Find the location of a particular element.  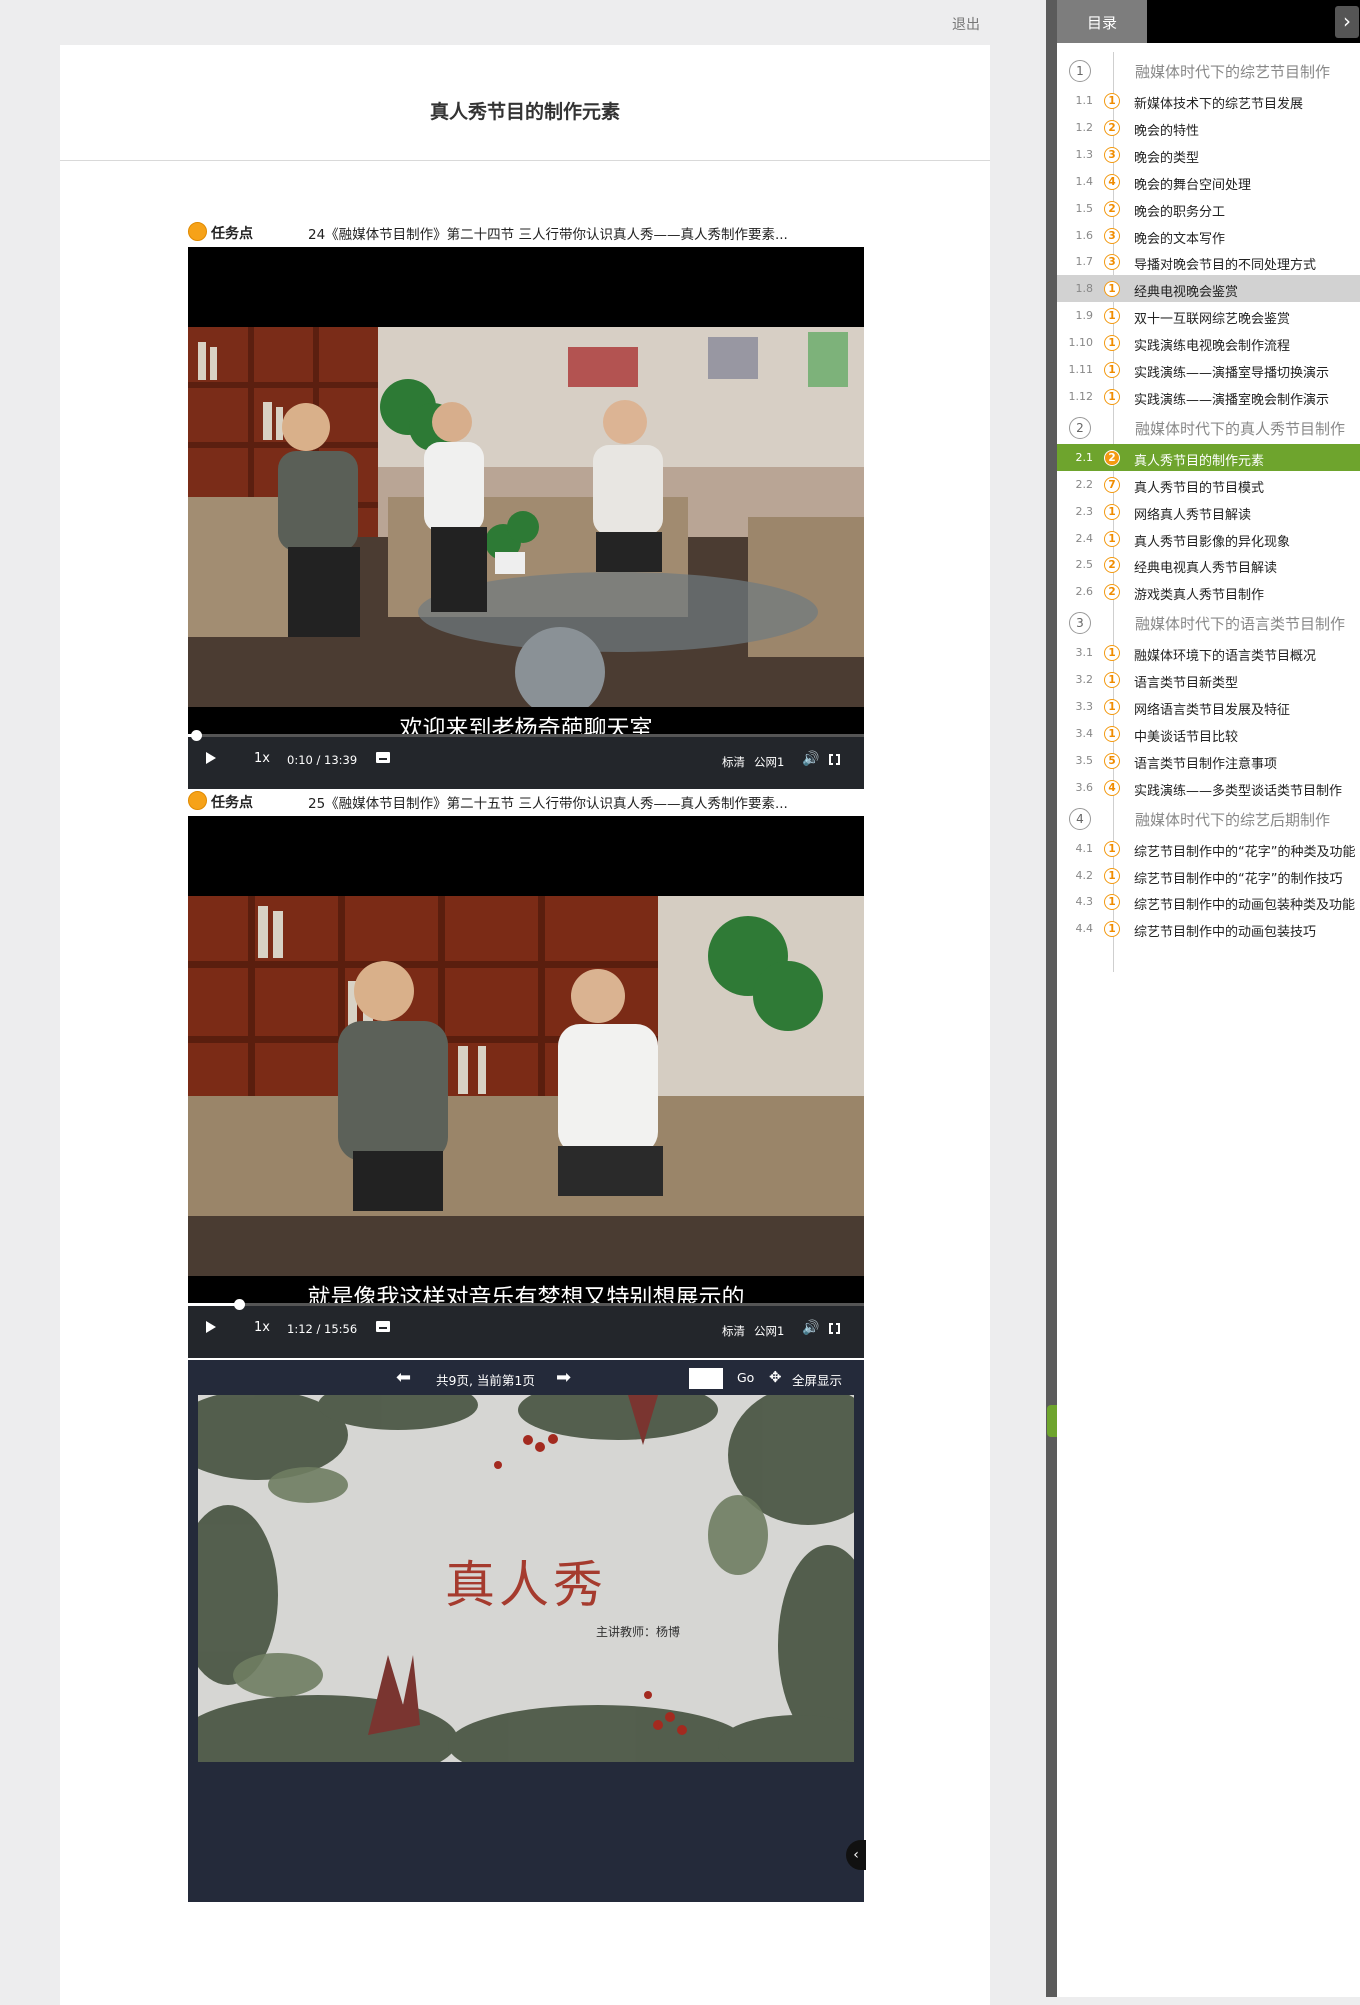

slide-page: 真人秀 主讲教师：杨博 is located at coordinates (526, 1578).